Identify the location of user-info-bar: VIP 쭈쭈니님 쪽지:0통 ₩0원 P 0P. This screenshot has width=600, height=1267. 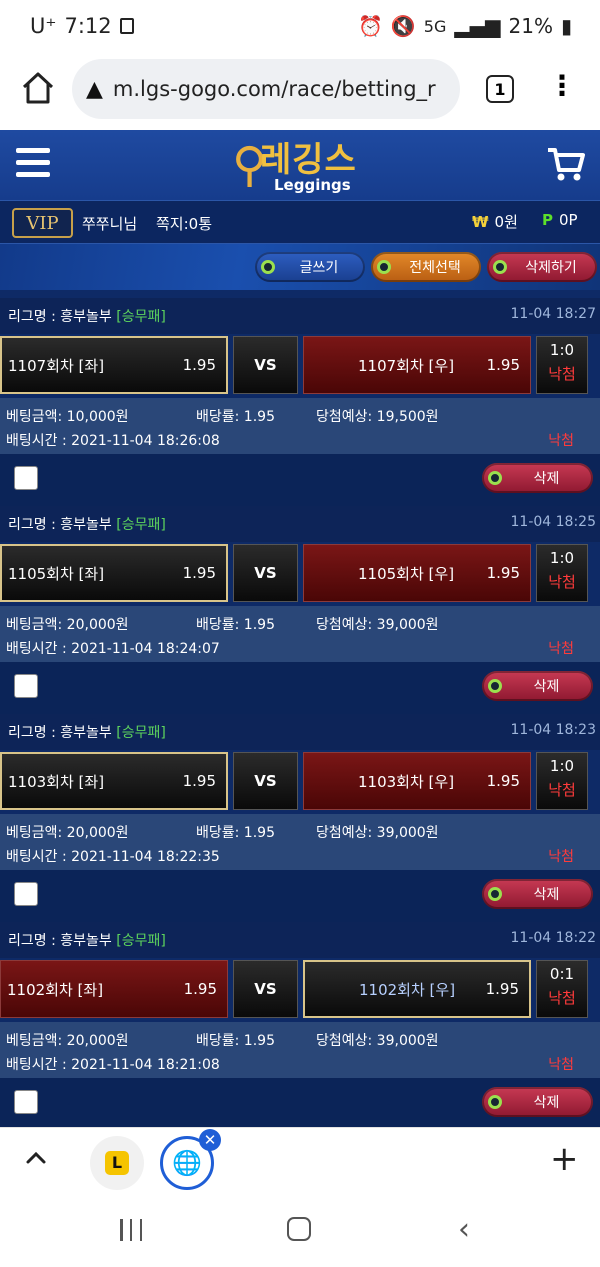
(300, 222).